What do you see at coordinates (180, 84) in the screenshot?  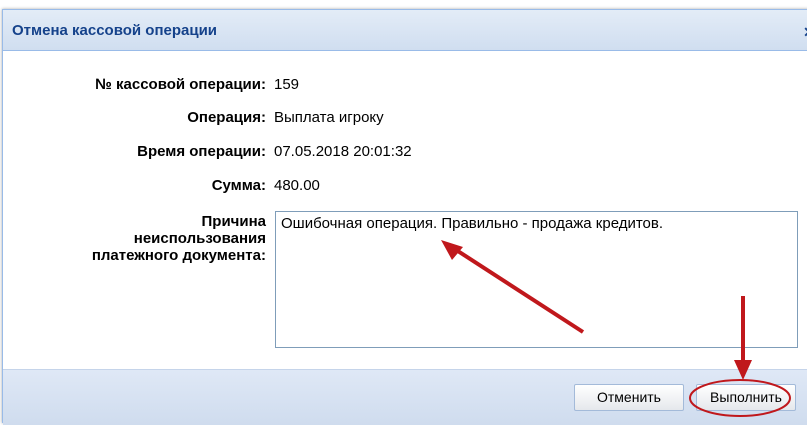 I see `operation-number-label: № кассовой операции:` at bounding box center [180, 84].